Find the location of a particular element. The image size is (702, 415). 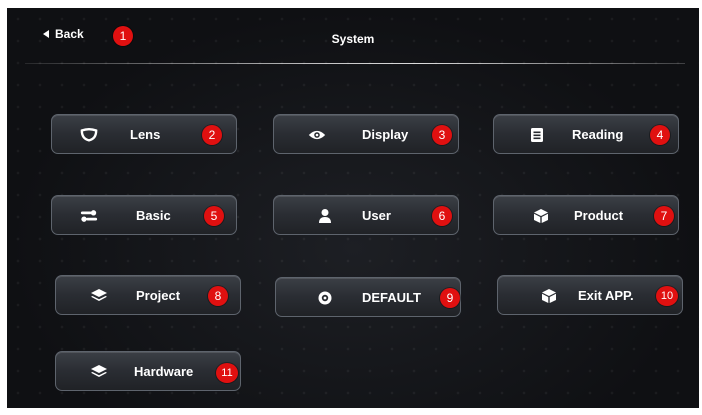

project-button: Project 8 is located at coordinates (148, 295).